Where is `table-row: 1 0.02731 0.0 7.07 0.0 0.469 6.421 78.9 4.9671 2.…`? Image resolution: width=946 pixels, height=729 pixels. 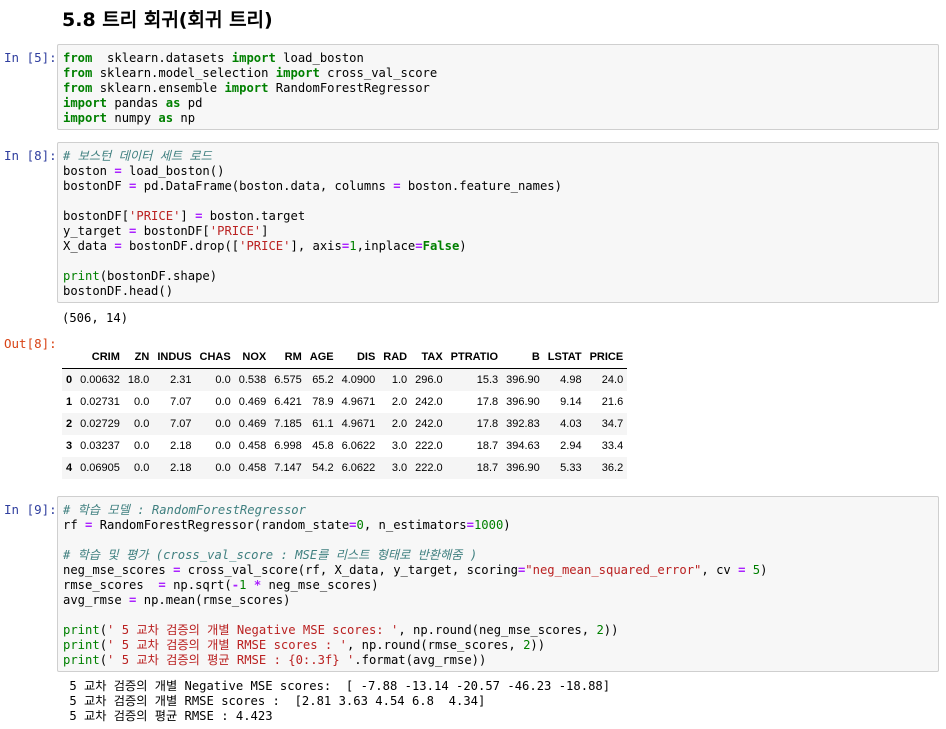 table-row: 1 0.02731 0.0 7.07 0.0 0.469 6.421 78.9 4.9671 2.… is located at coordinates (344, 402).